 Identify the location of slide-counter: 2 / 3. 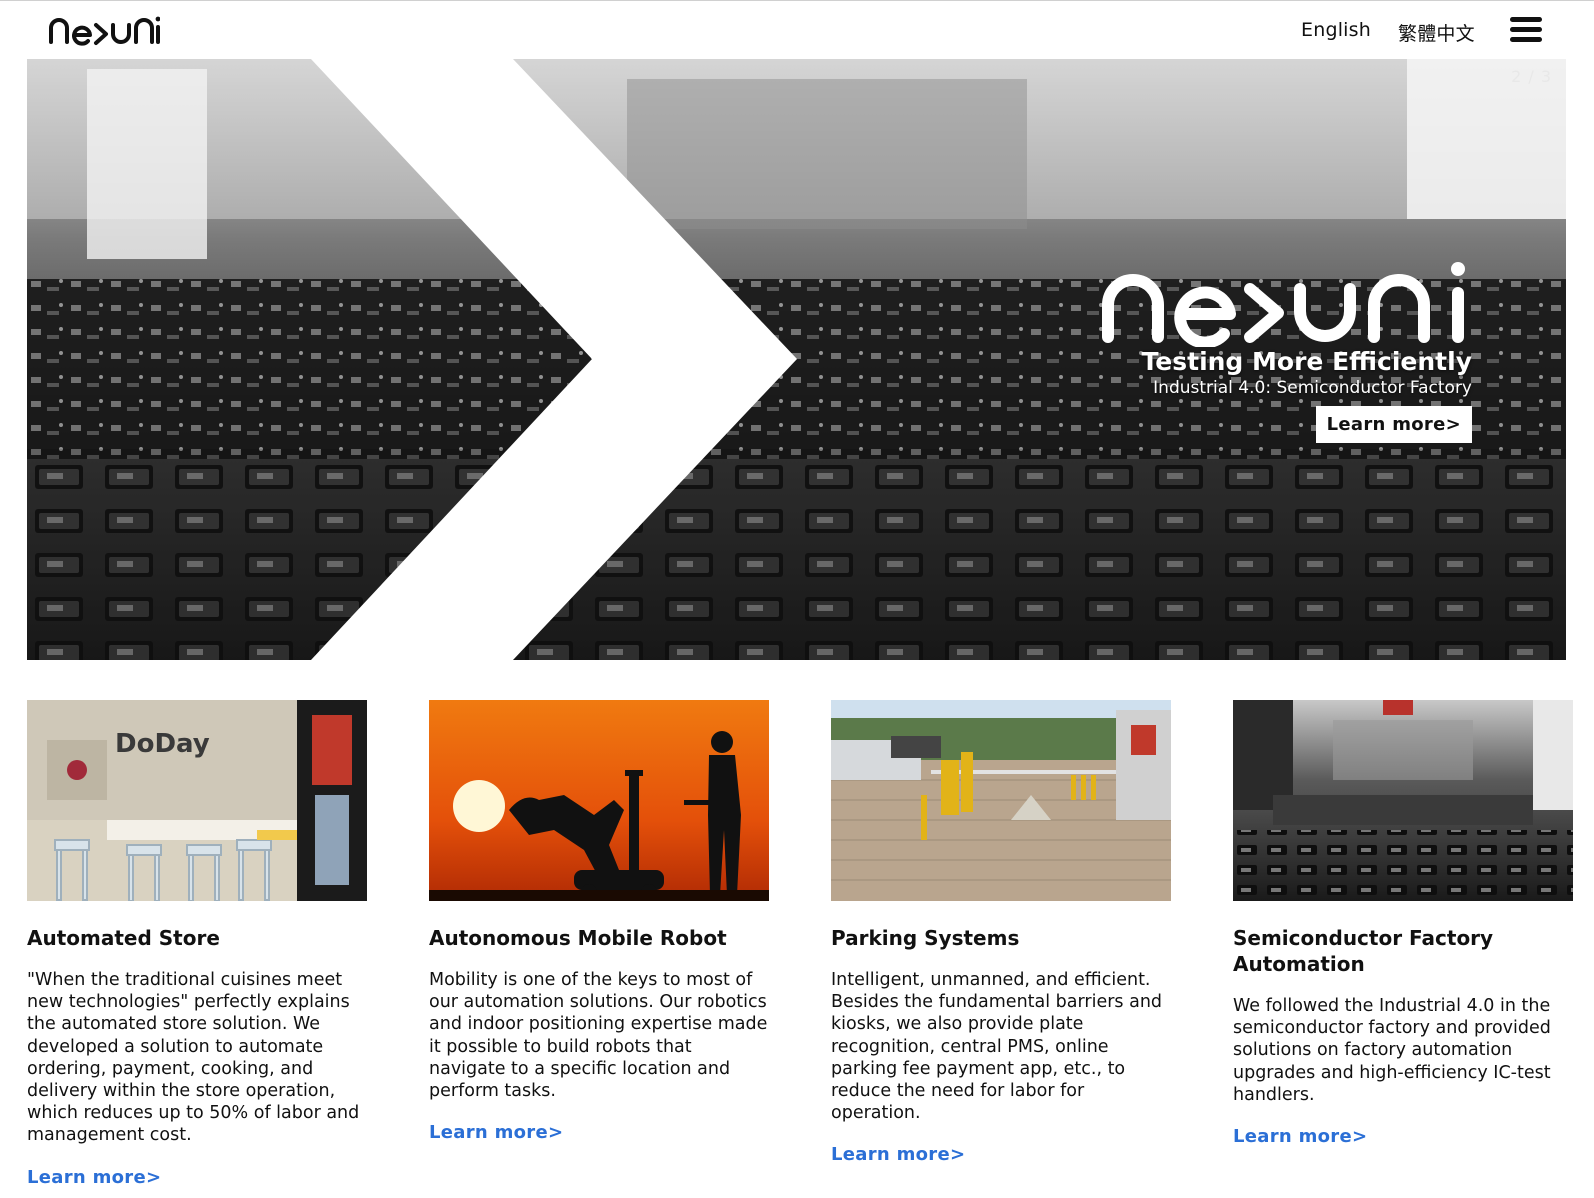
(1531, 76).